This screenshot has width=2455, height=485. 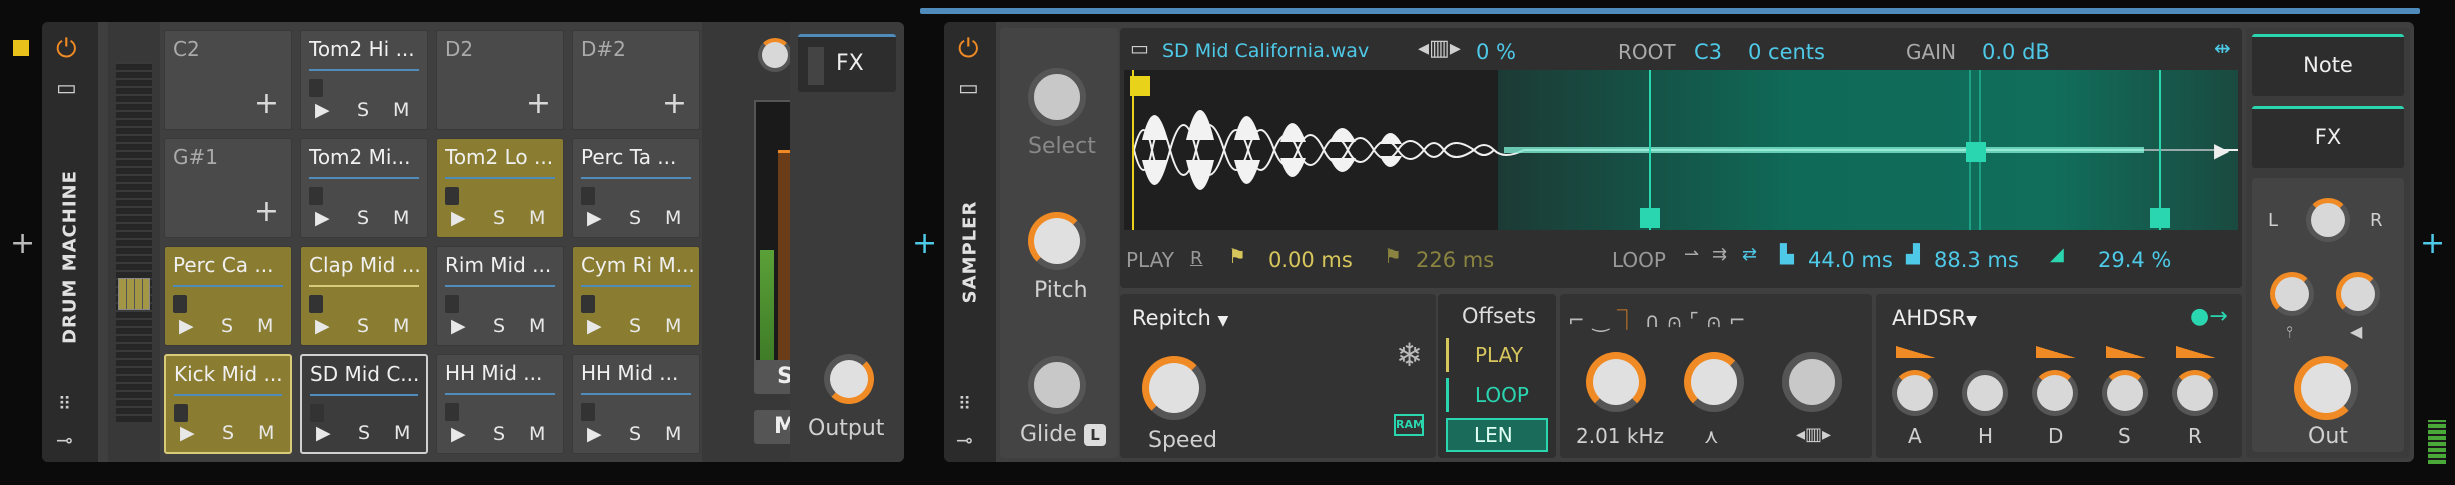 I want to click on drum-pad: SD Mid C... ▶ S M, so click(x=364, y=404).